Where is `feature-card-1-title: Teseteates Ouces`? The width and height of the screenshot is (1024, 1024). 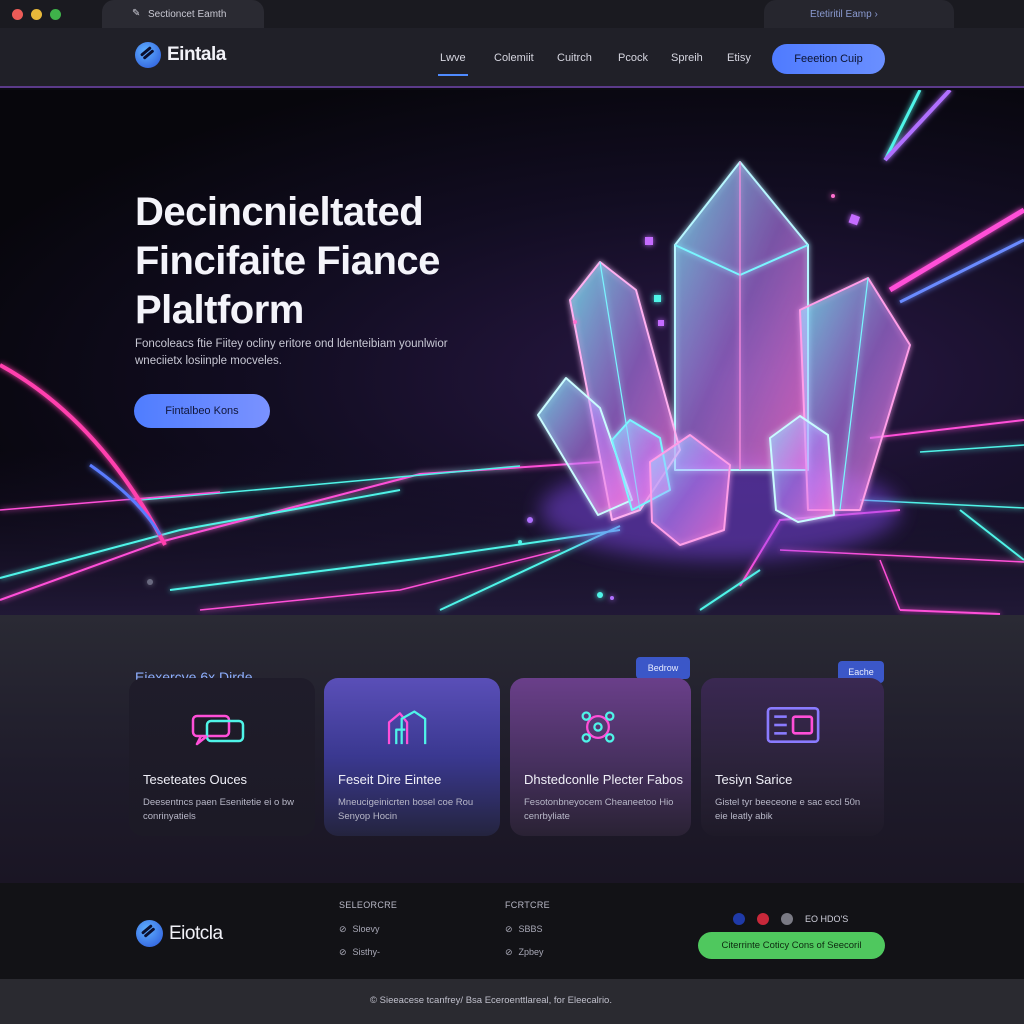 feature-card-1-title: Teseteates Ouces is located at coordinates (195, 779).